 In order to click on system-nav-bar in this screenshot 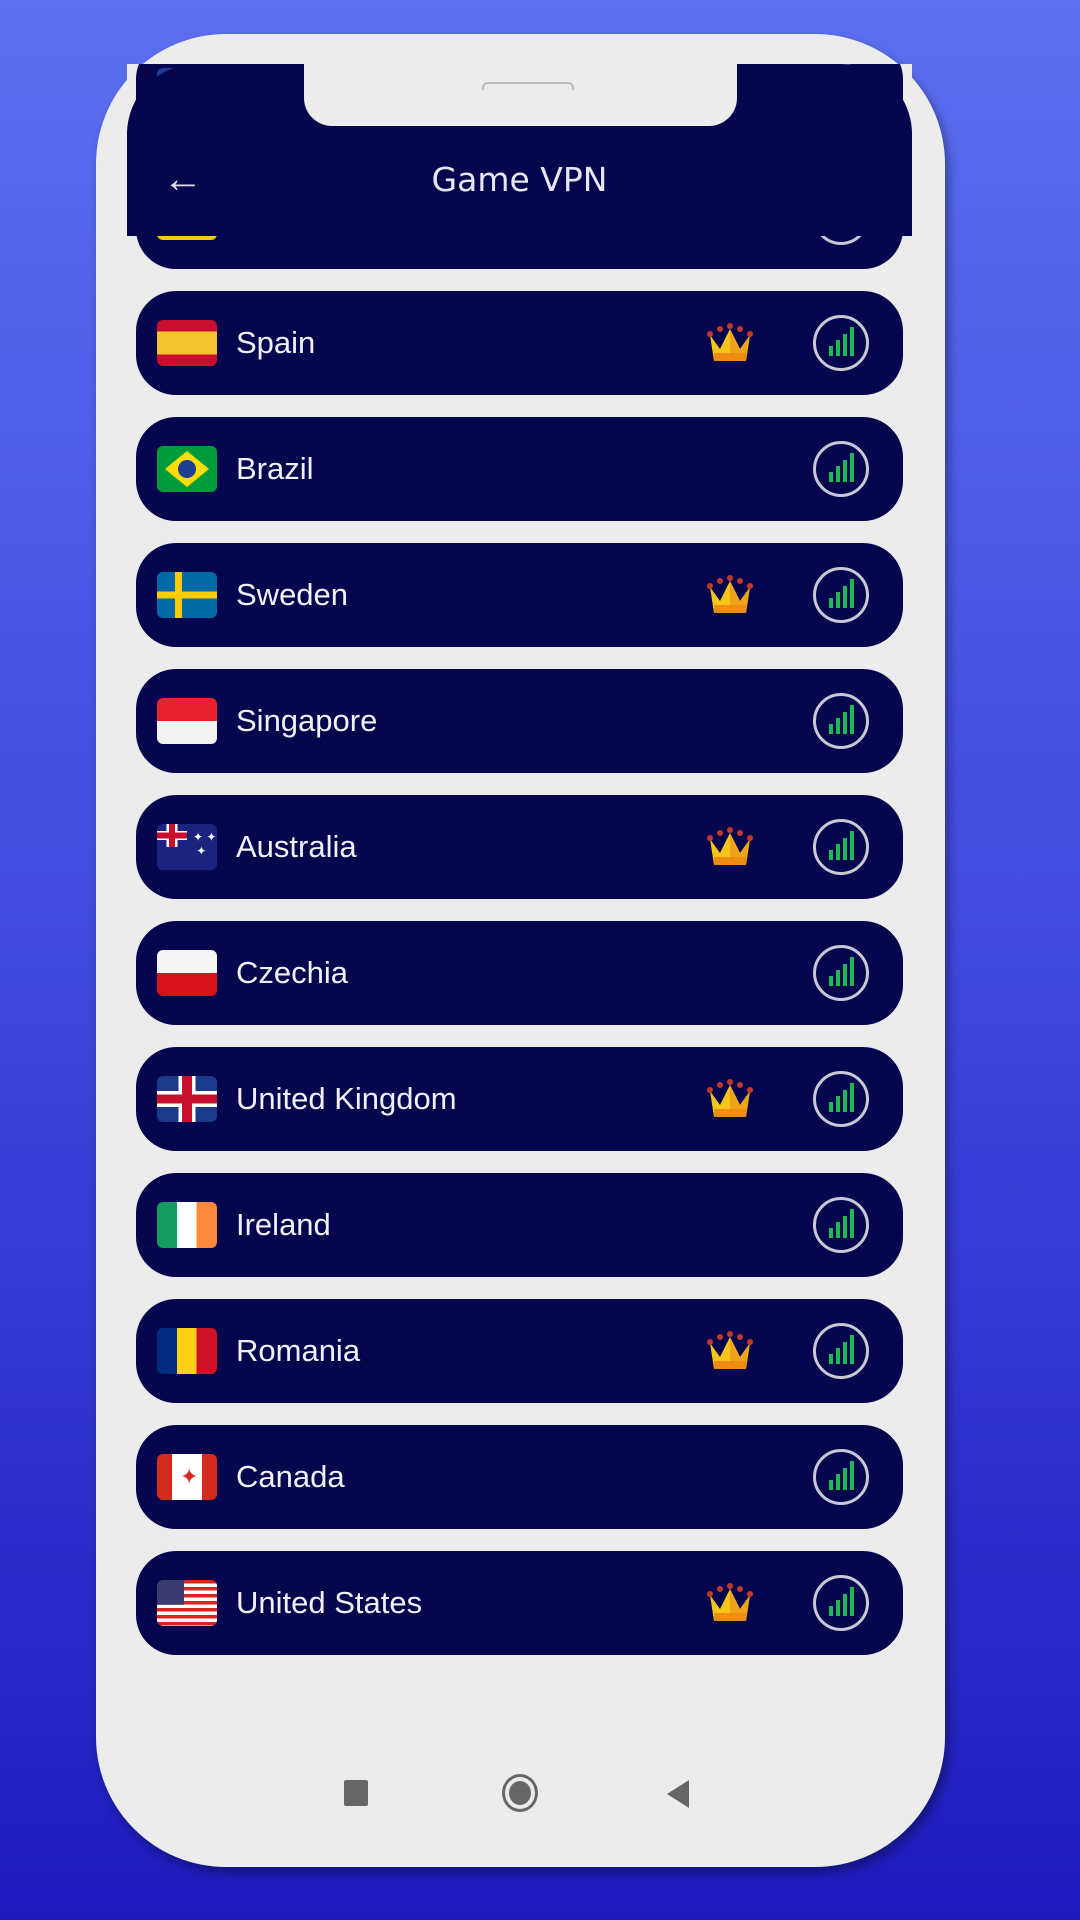, I will do `click(519, 1788)`.